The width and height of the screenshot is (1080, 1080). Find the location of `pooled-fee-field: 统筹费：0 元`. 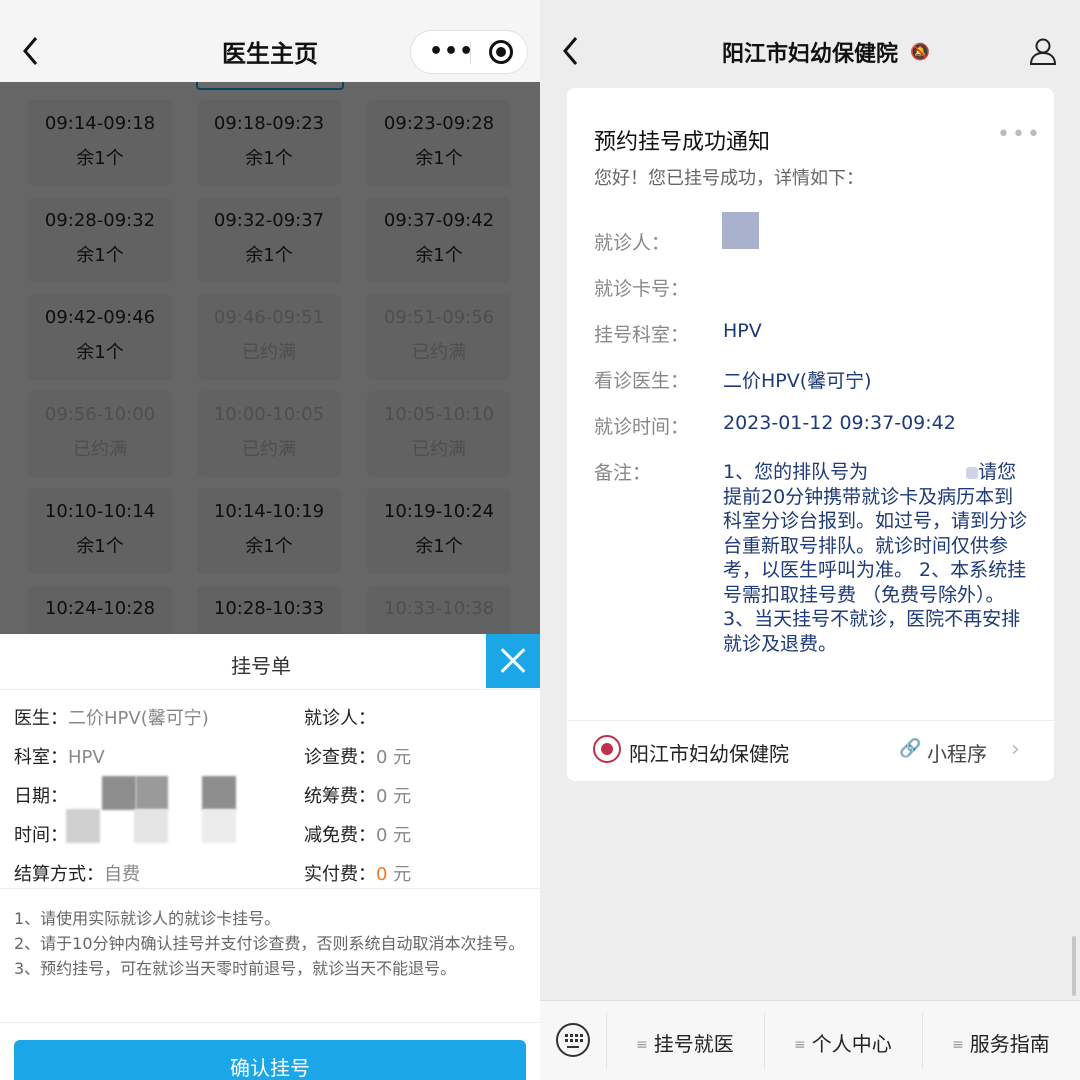

pooled-fee-field: 统筹费：0 元 is located at coordinates (357, 795).